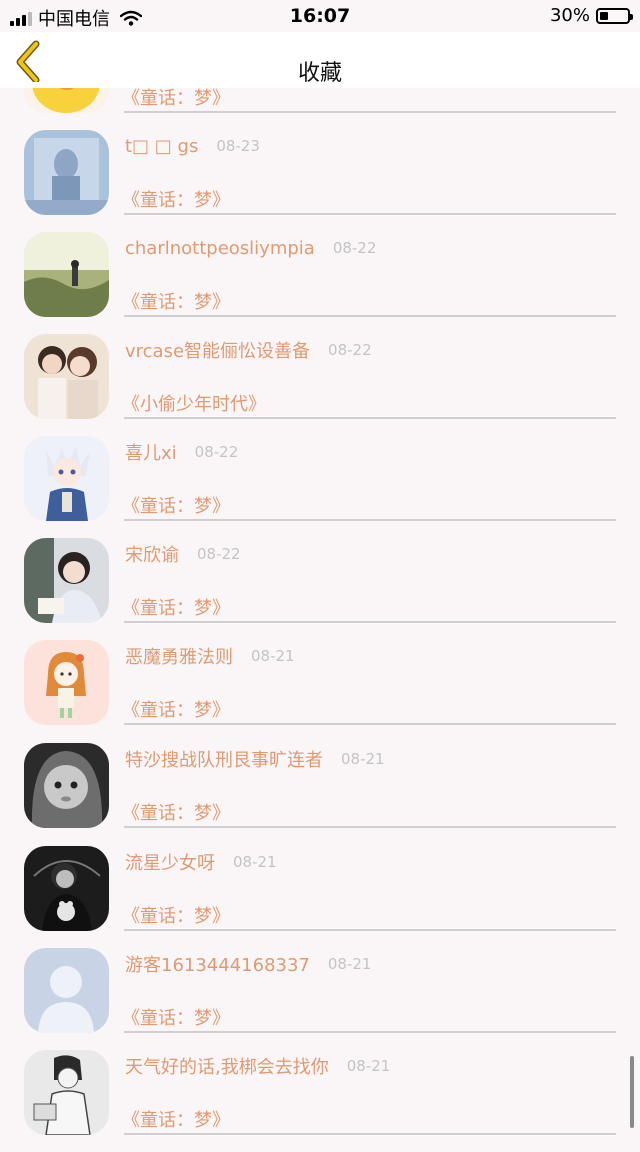 Image resolution: width=640 pixels, height=1152 pixels. Describe the element at coordinates (632, 1092) in the screenshot. I see `scrollbar` at that location.